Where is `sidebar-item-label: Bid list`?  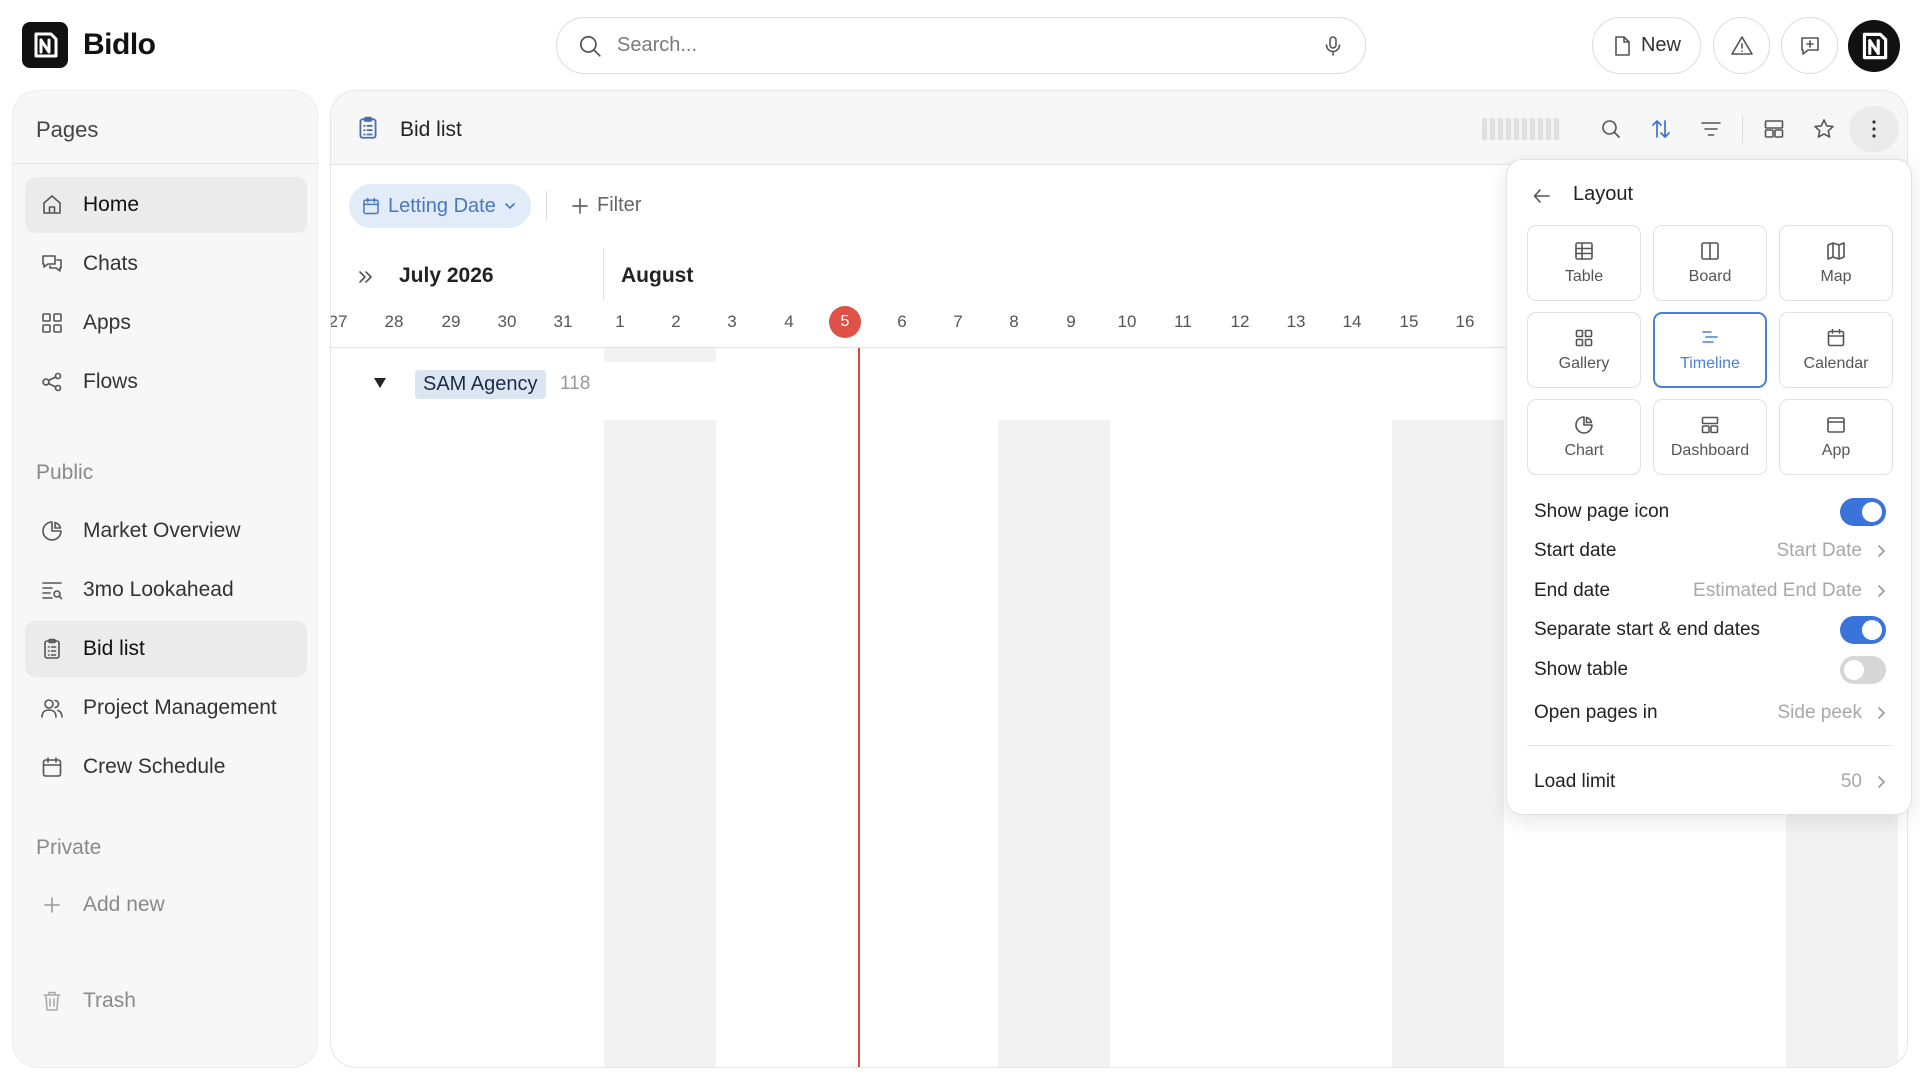 sidebar-item-label: Bid list is located at coordinates (114, 648).